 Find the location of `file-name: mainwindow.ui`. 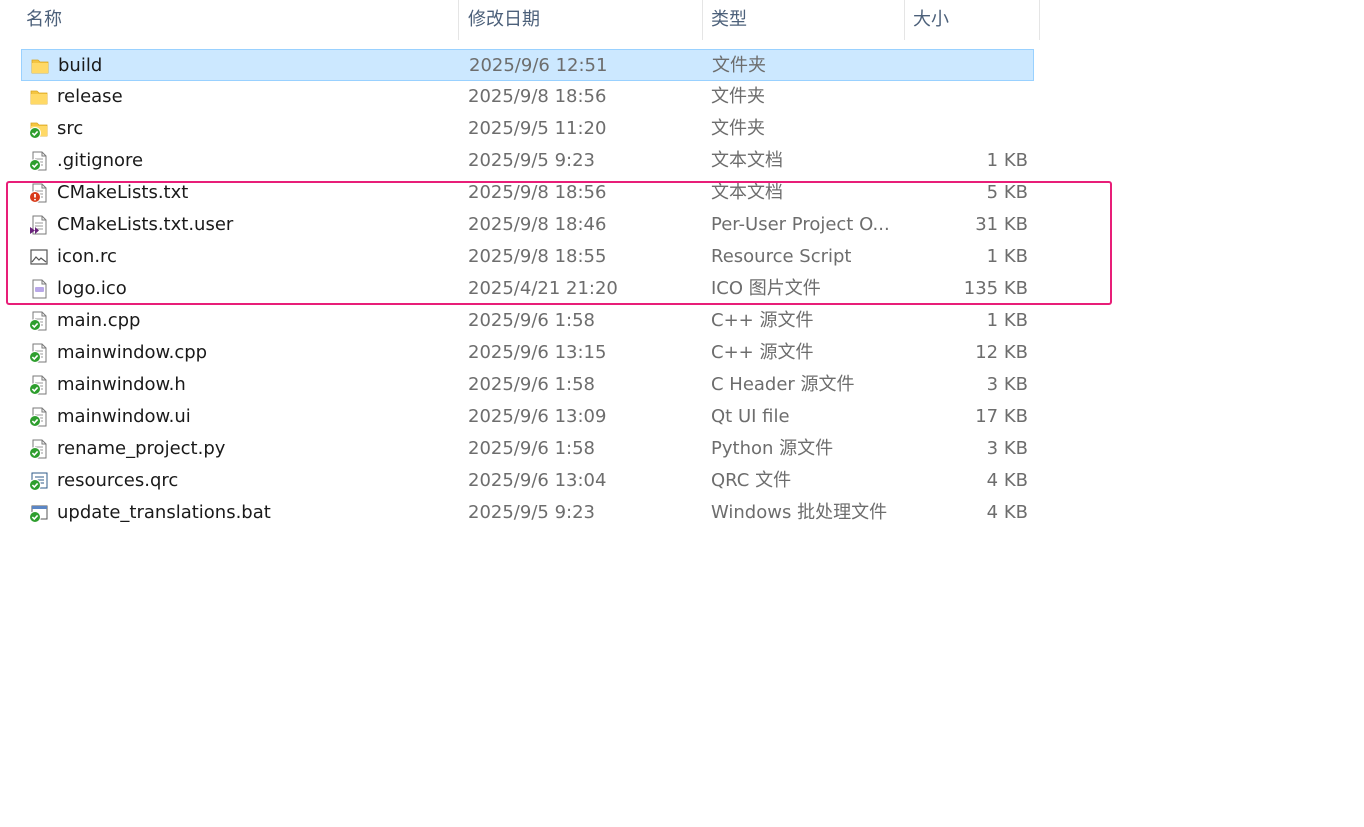

file-name: mainwindow.ui is located at coordinates (124, 416).